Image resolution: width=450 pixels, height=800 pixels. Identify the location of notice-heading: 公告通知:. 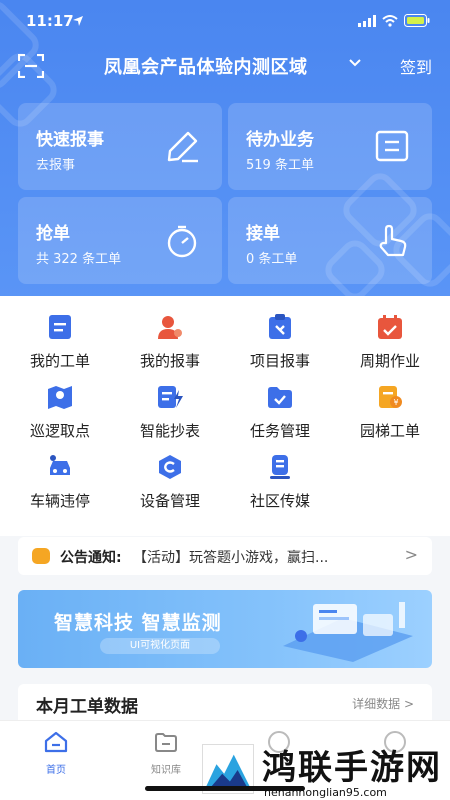
(91, 558).